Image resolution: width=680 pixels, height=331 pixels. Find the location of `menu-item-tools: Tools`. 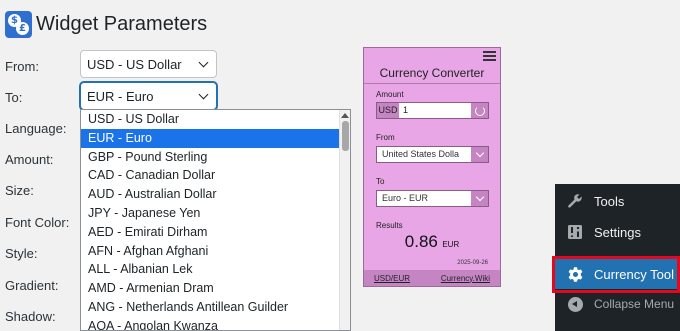

menu-item-tools: Tools is located at coordinates (617, 201).